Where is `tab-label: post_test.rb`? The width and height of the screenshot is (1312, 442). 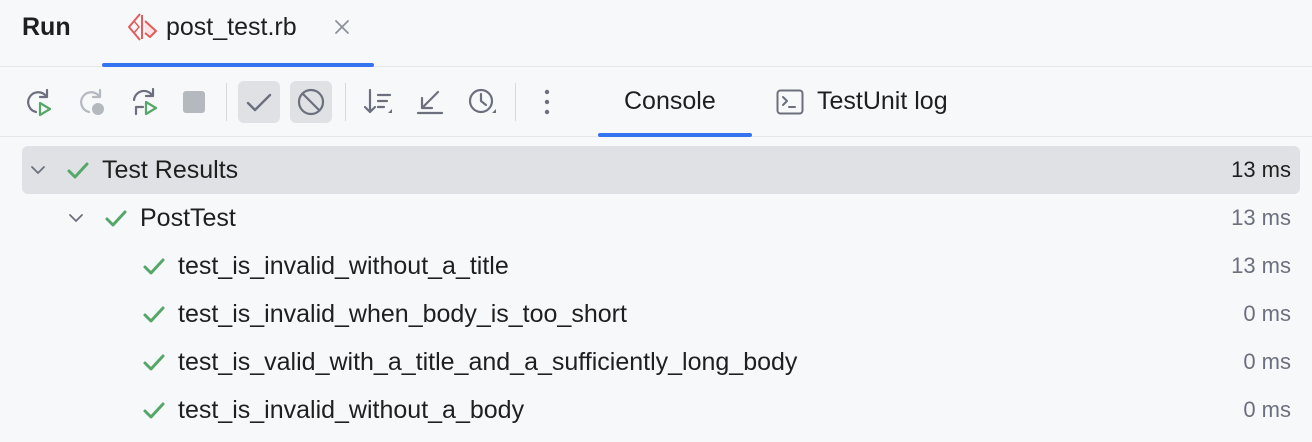
tab-label: post_test.rb is located at coordinates (231, 27).